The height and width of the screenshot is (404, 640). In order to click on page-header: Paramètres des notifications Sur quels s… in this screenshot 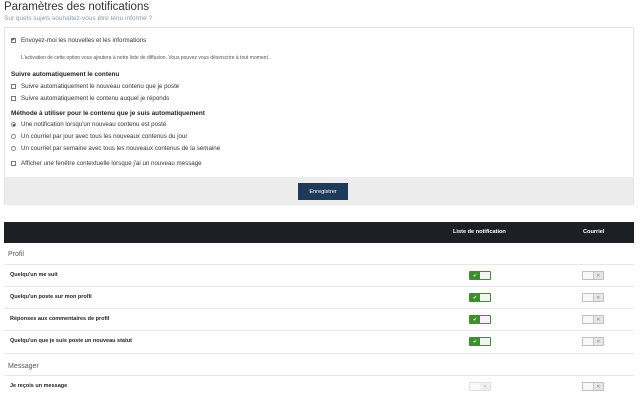, I will do `click(78, 11)`.